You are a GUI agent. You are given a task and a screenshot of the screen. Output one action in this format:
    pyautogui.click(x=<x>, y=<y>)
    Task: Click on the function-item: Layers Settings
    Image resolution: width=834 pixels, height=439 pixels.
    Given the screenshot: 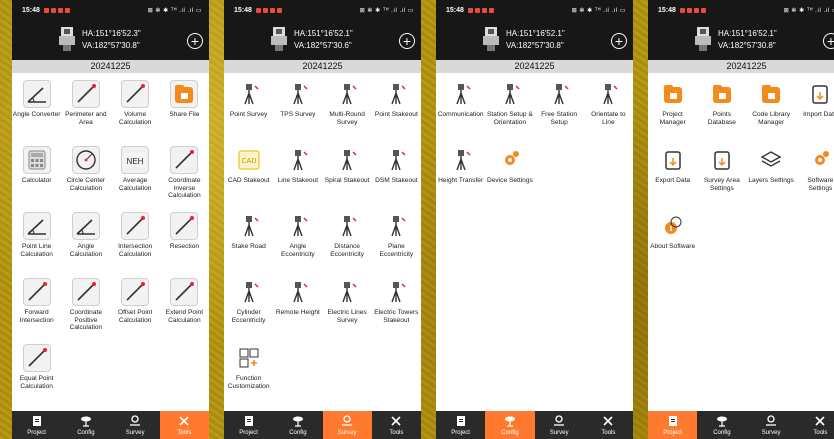 What is the action you would take?
    pyautogui.click(x=771, y=173)
    